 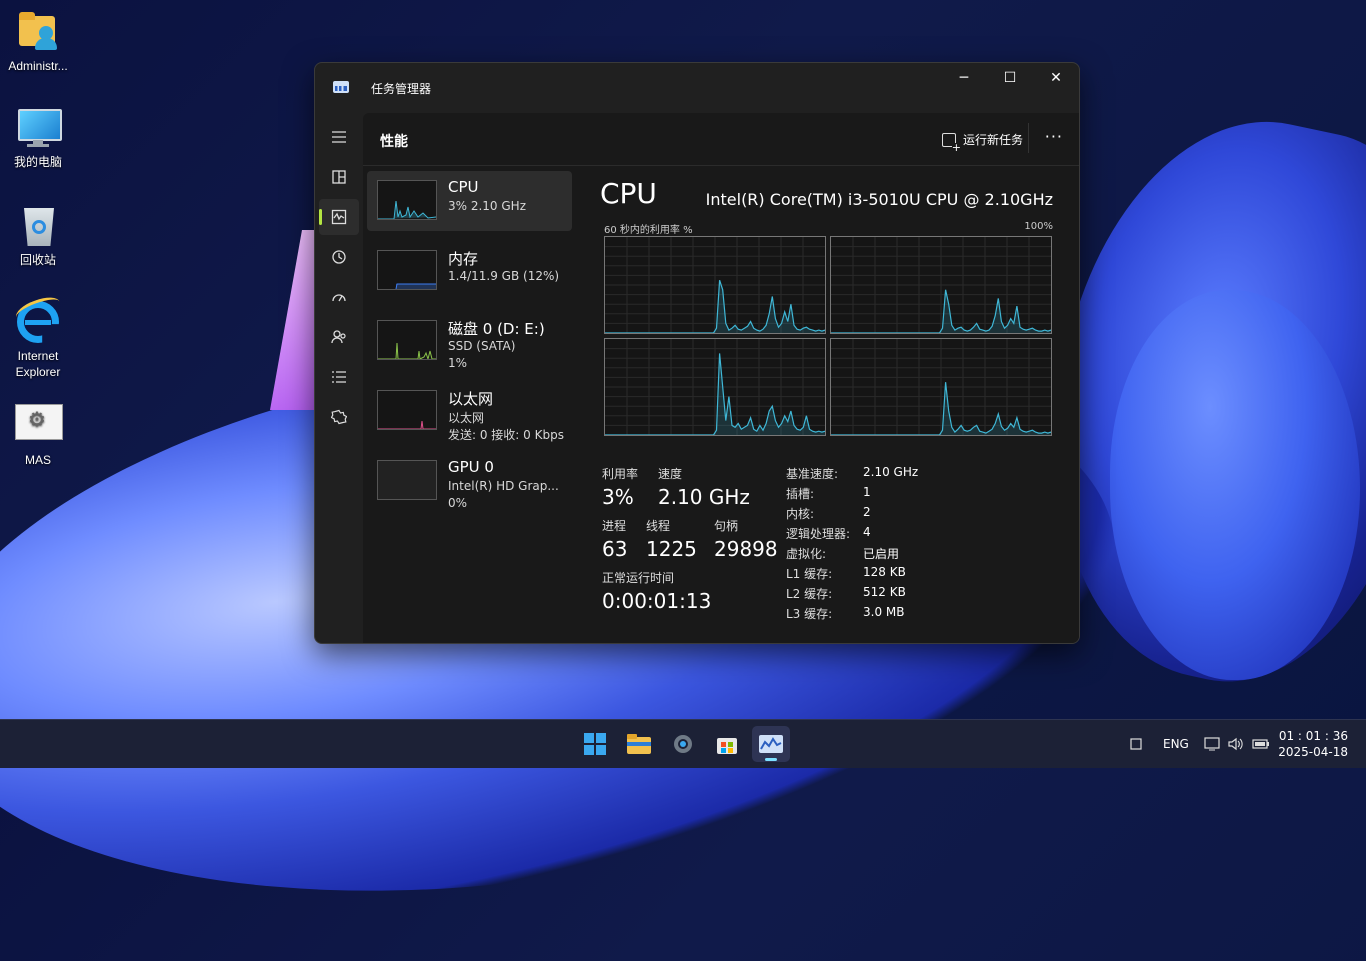 I want to click on spec-value: 已启用, so click(x=881, y=554).